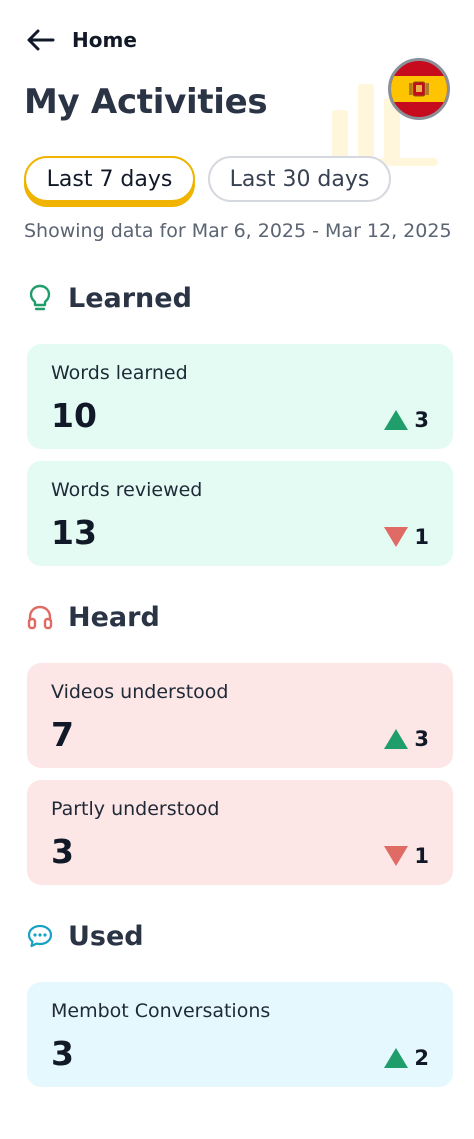 Image resolution: width=474 pixels, height=1139 pixels. Describe the element at coordinates (109, 179) in the screenshot. I see `range-last-7-days: Last 7 days` at that location.